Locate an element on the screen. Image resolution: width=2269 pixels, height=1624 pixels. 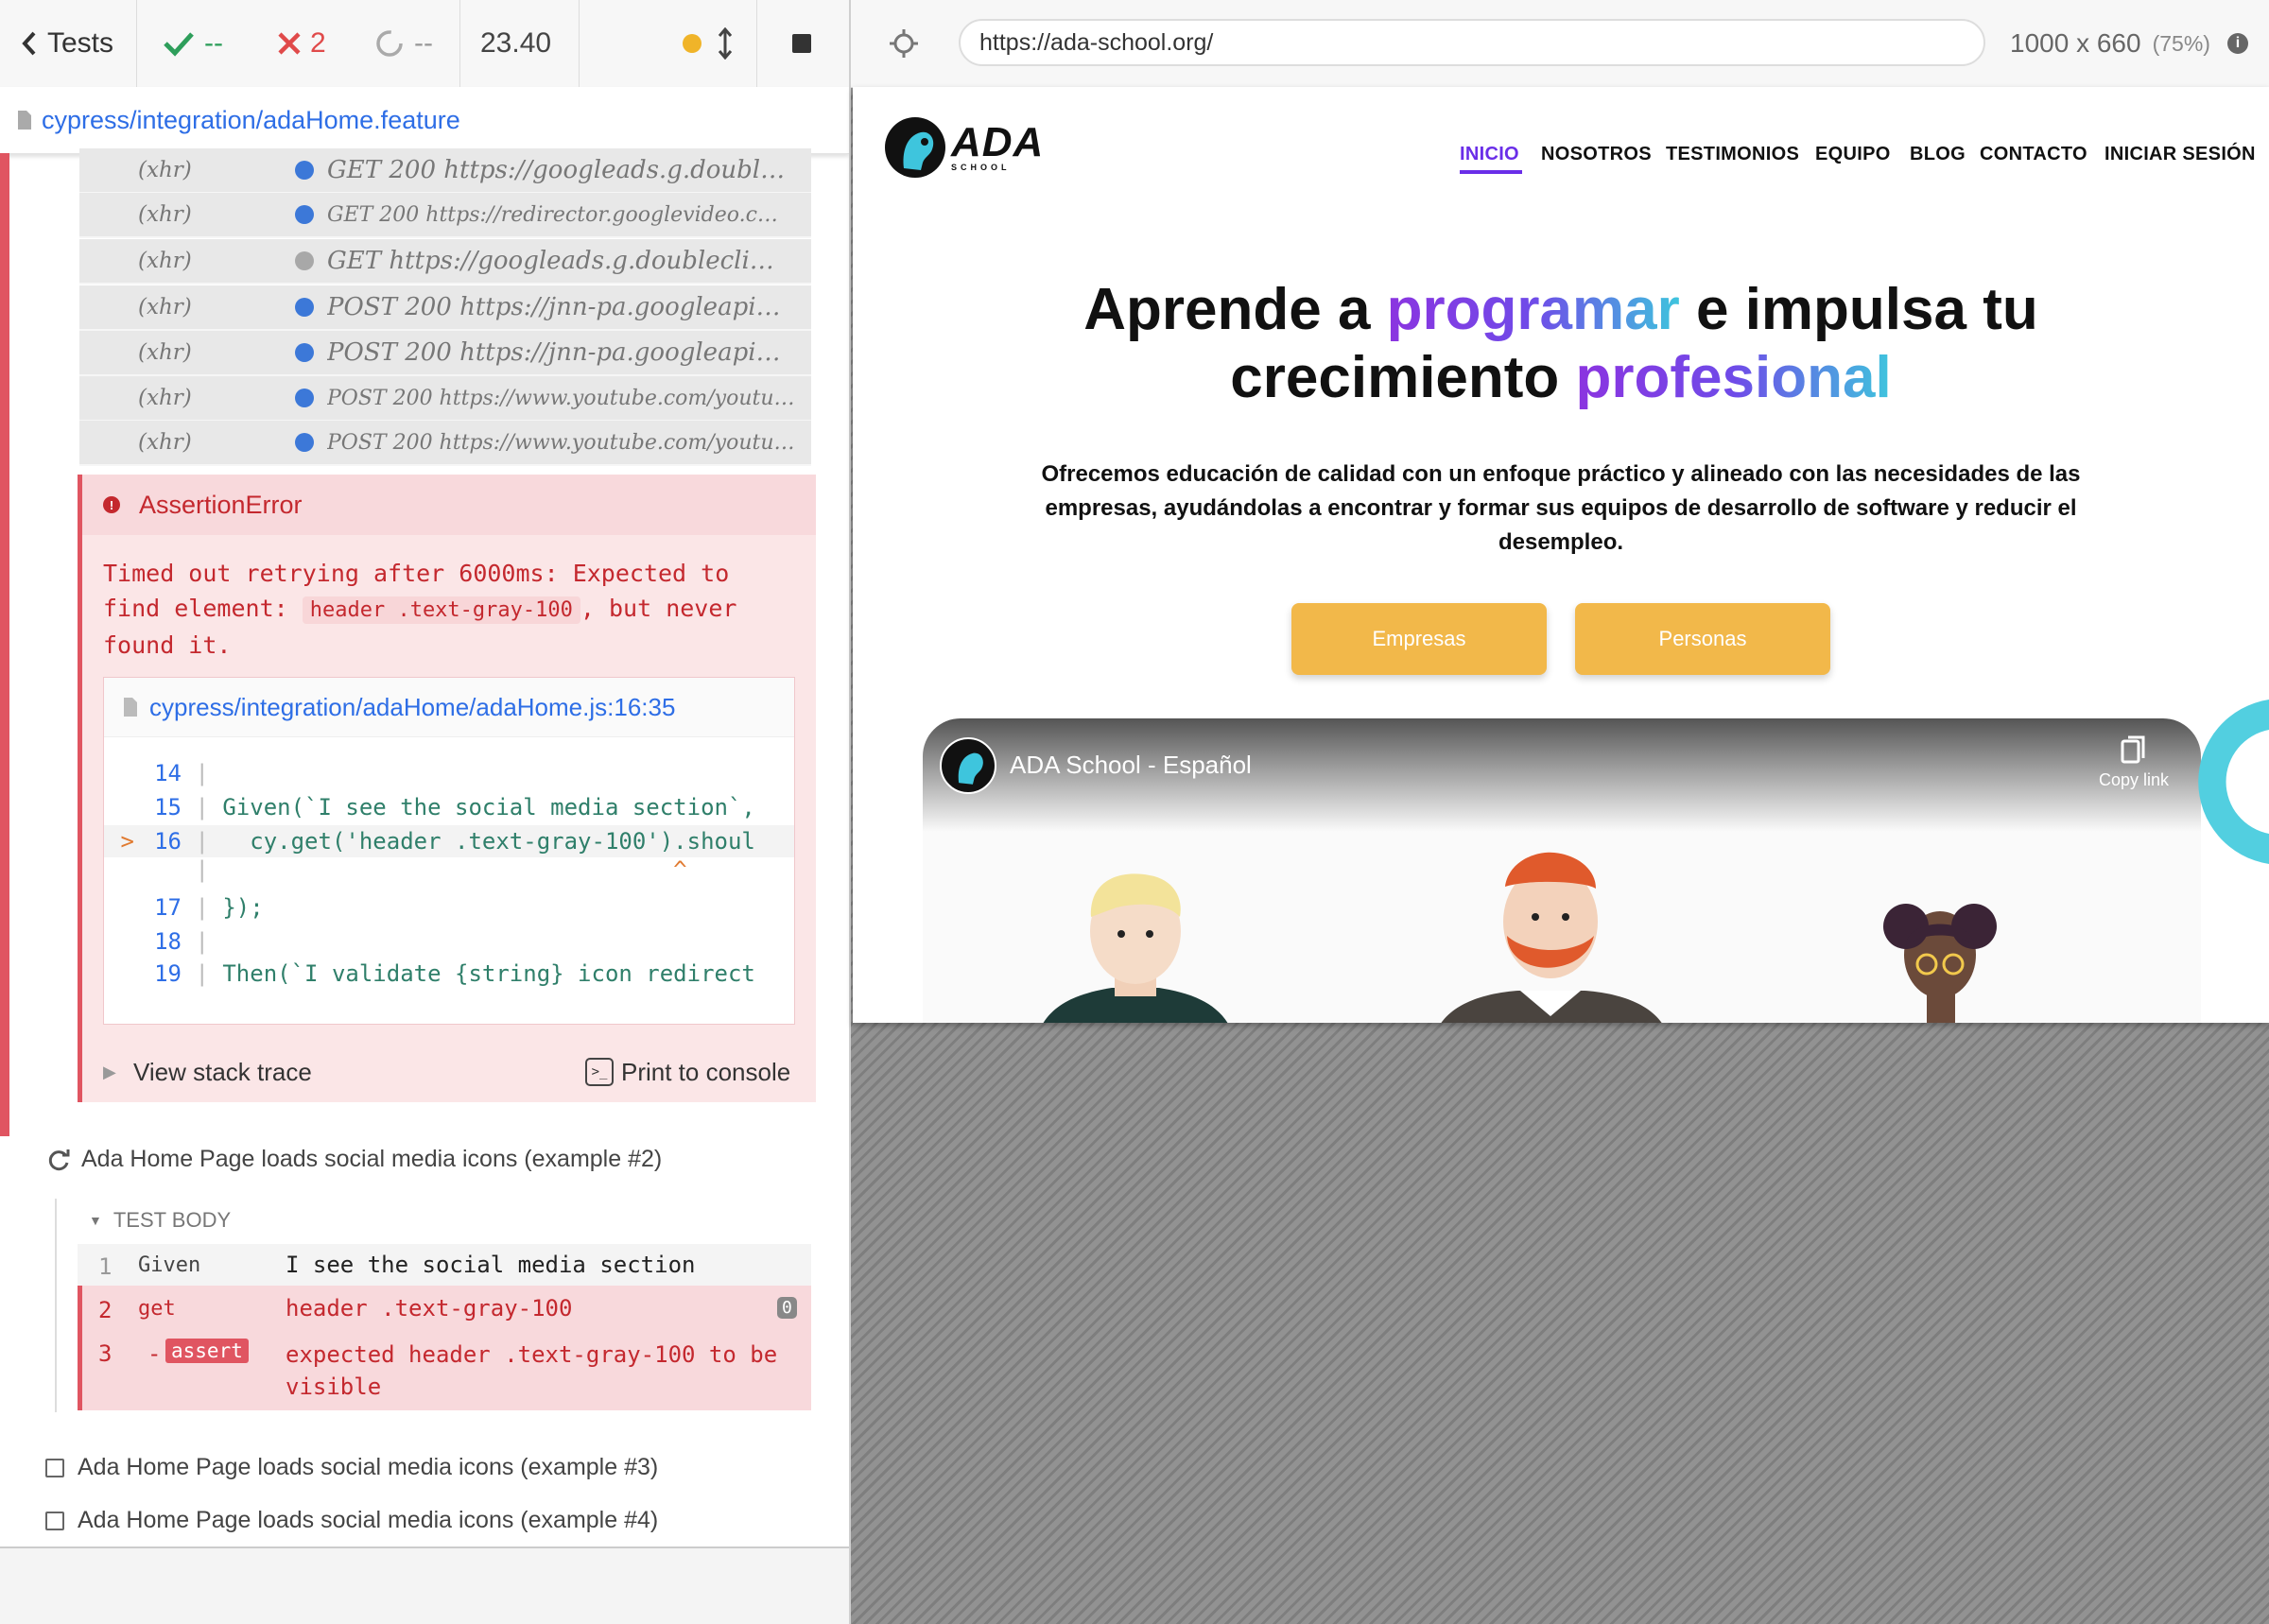
terminal-icon: >_ is located at coordinates (600, 1072).